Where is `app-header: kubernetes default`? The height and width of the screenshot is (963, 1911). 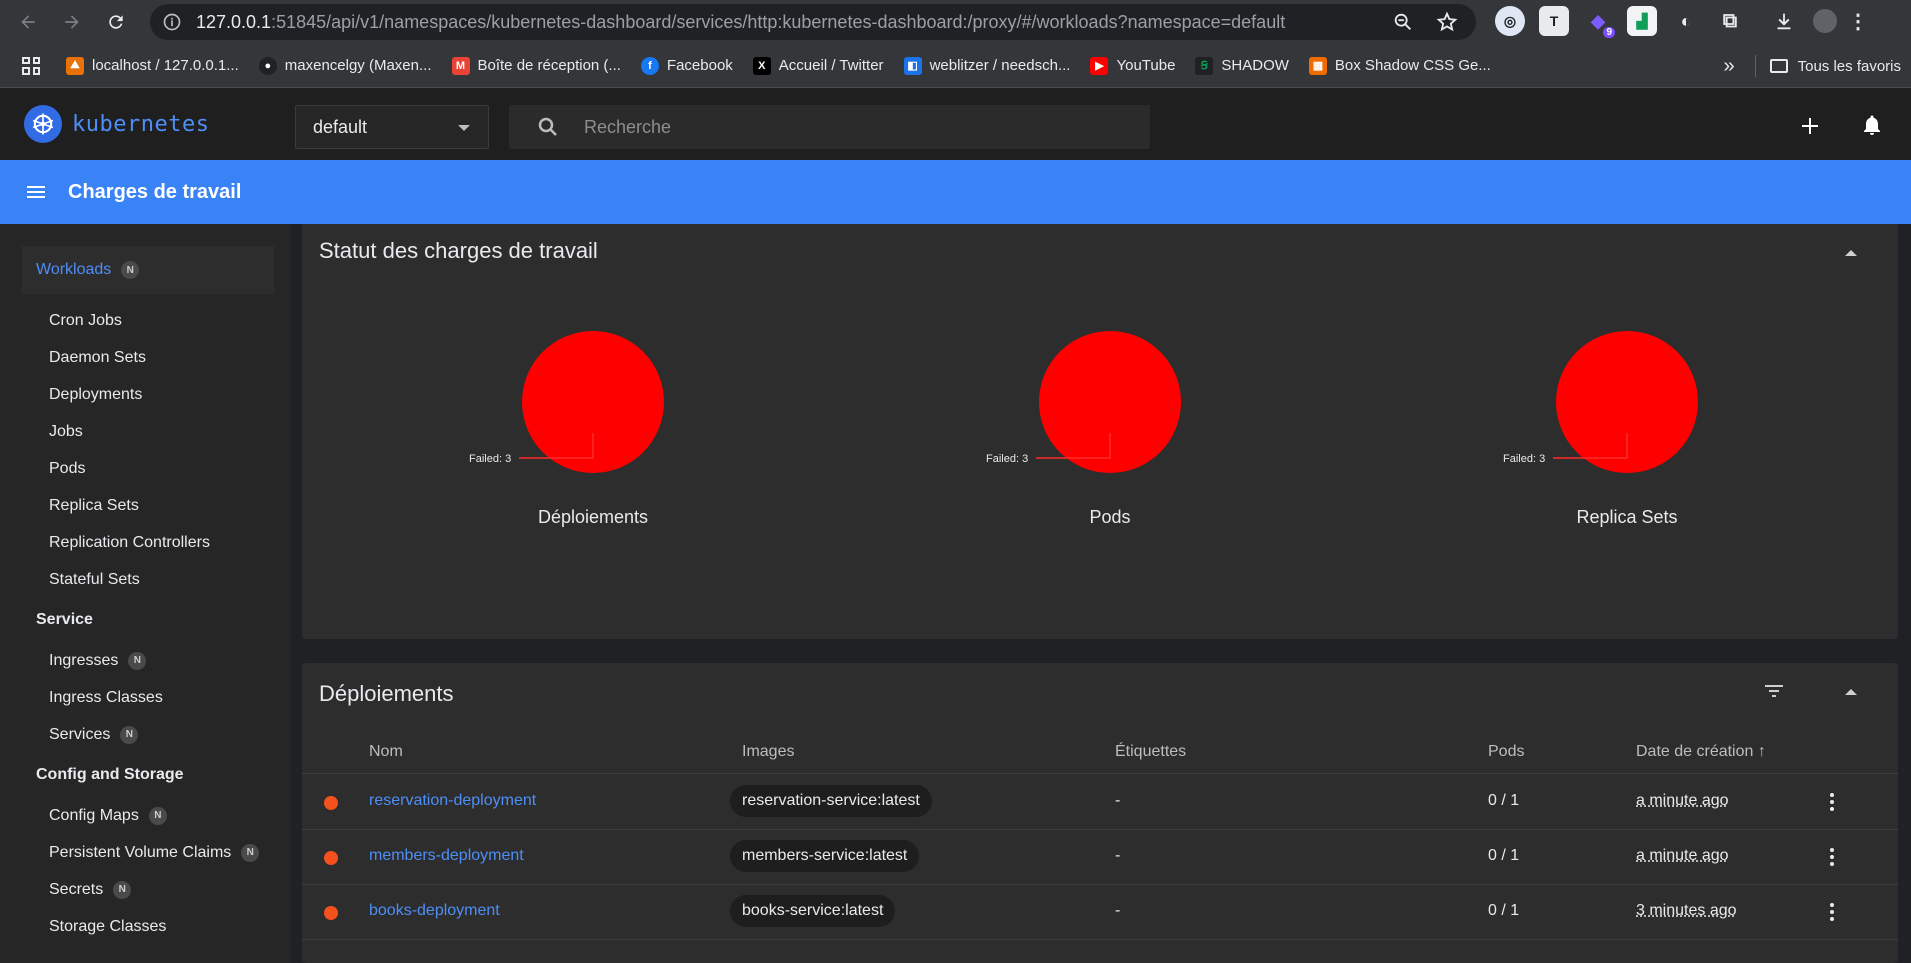
app-header: kubernetes default is located at coordinates (955, 124).